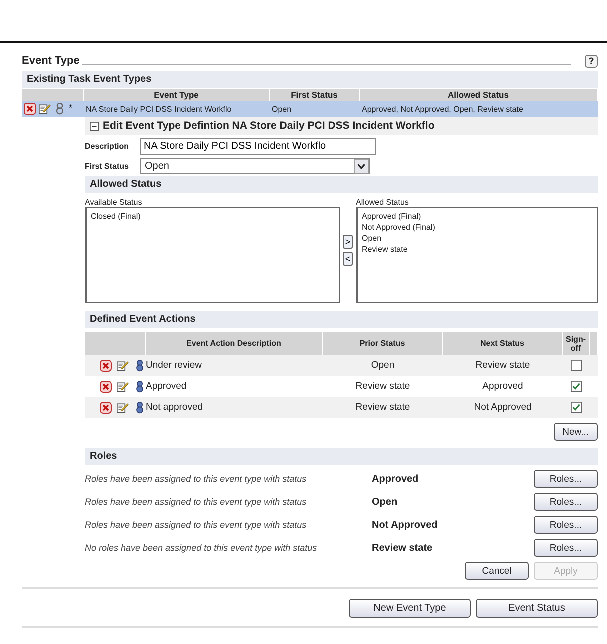  I want to click on section-header: Allowed Status, so click(341, 184).